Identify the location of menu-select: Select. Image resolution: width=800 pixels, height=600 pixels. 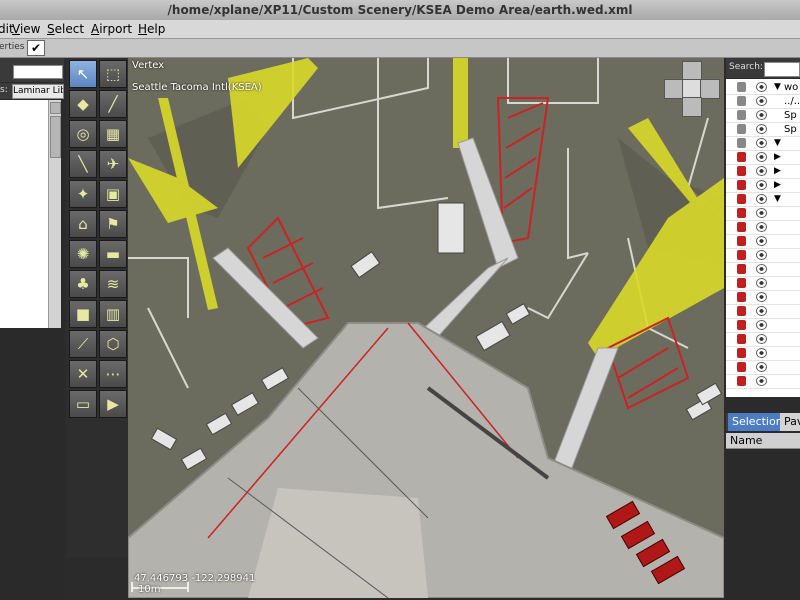
(65, 29).